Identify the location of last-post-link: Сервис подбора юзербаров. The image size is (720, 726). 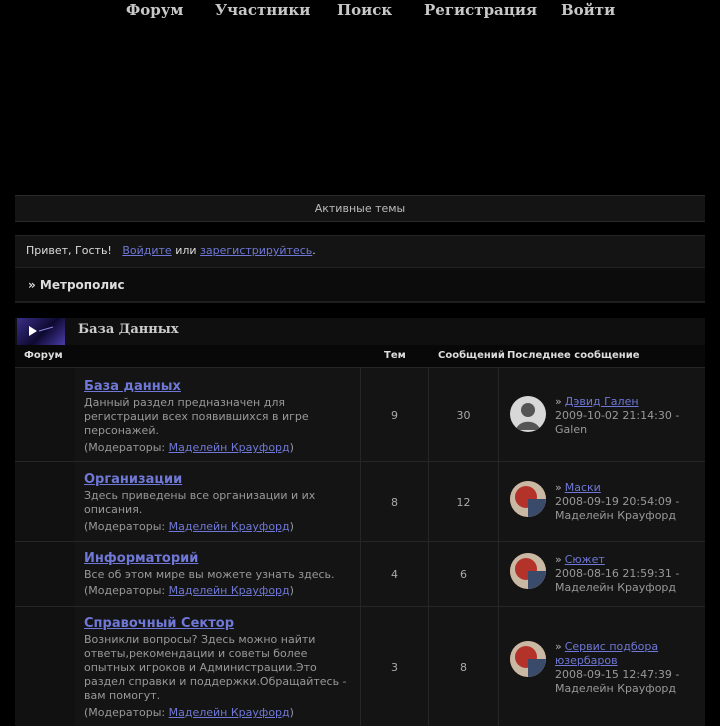
(606, 653).